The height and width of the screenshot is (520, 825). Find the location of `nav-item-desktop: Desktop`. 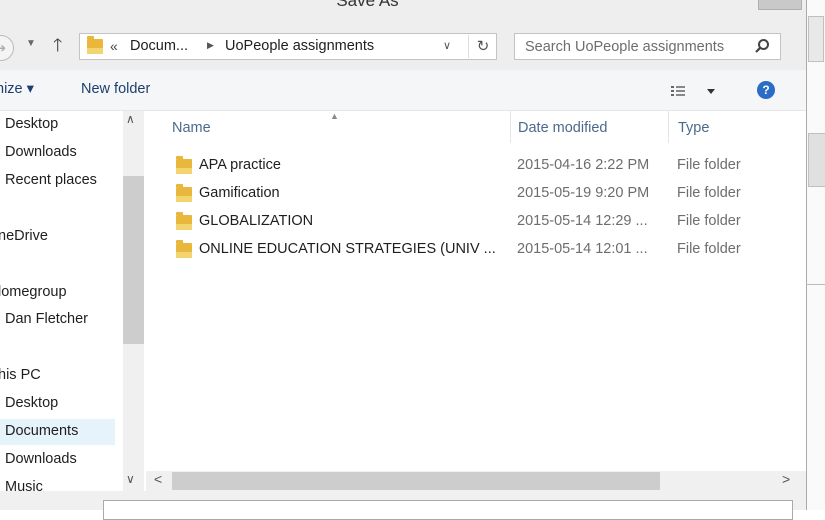

nav-item-desktop: Desktop is located at coordinates (31, 403).